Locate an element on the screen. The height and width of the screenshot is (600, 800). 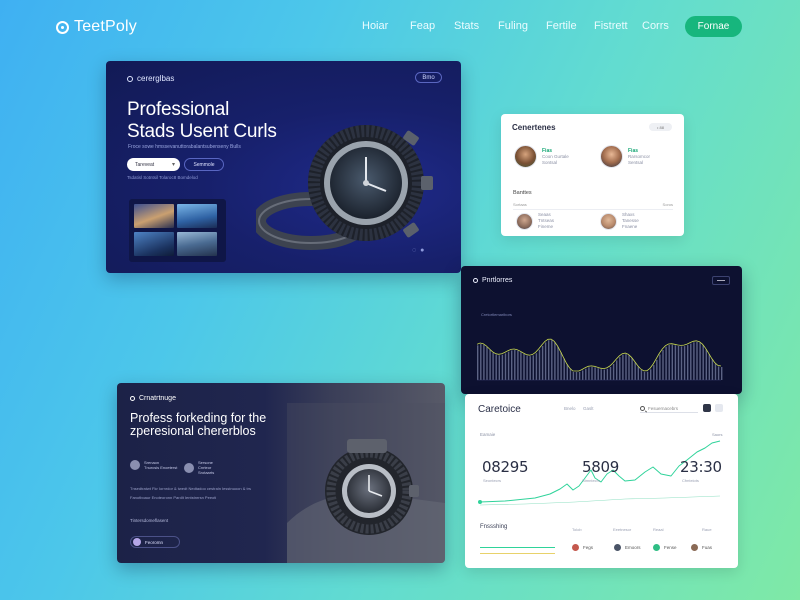
contact-meta: Fias Rarsomcor Sentsal is located at coordinates (639, 157).